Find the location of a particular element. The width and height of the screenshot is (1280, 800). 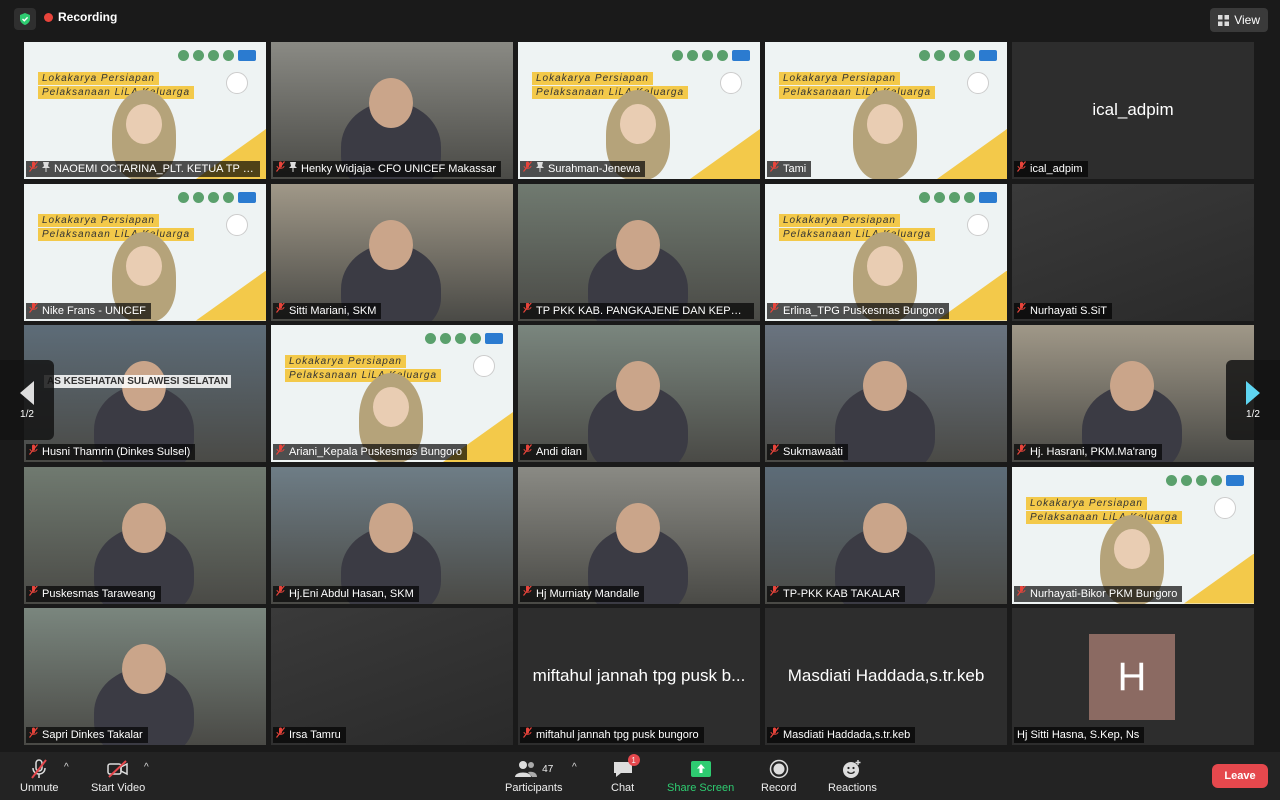

record-button: Record is located at coordinates (778, 775).